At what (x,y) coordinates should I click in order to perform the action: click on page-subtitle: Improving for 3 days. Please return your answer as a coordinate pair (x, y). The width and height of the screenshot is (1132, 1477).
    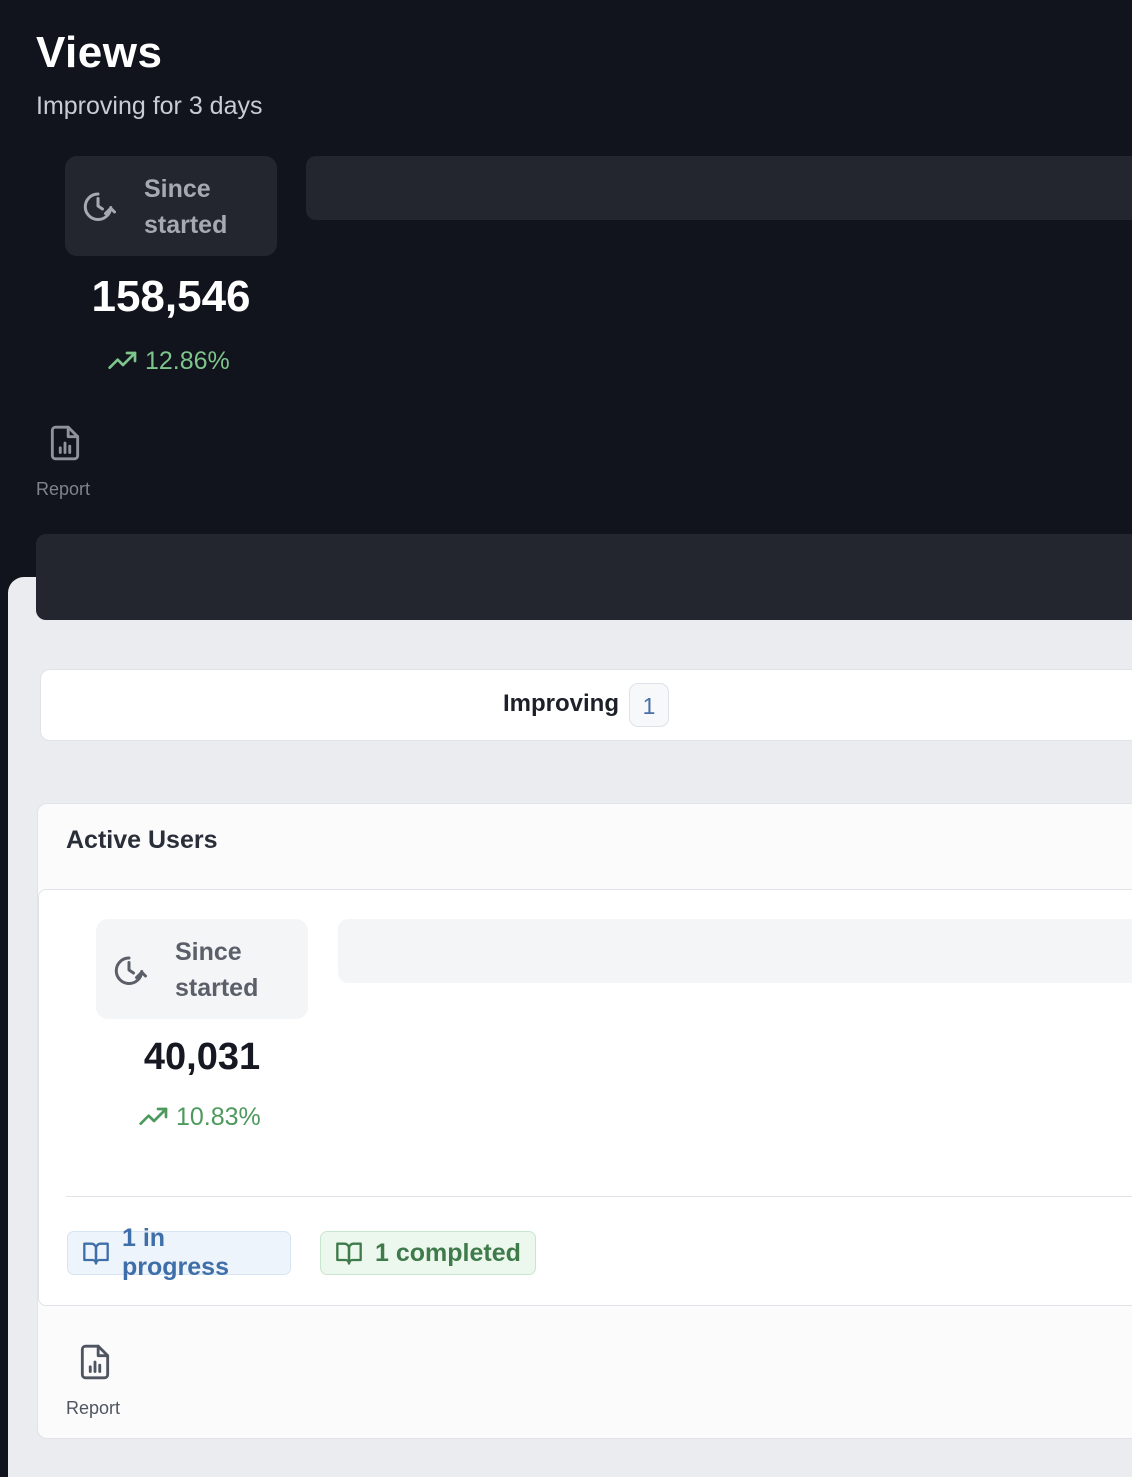
    Looking at the image, I should click on (149, 106).